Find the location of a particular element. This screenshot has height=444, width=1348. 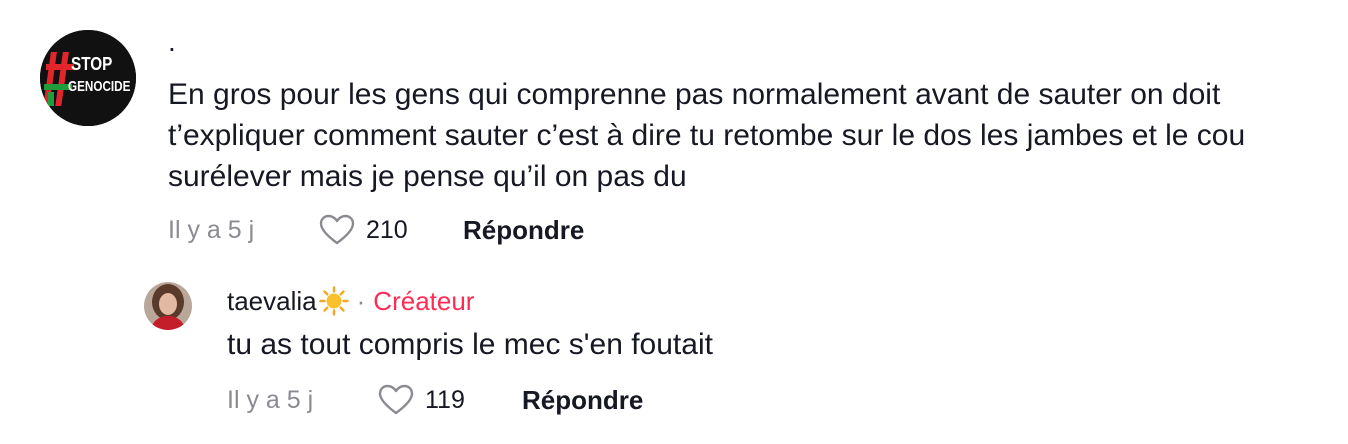

sun-emoji-icon is located at coordinates (333, 301).